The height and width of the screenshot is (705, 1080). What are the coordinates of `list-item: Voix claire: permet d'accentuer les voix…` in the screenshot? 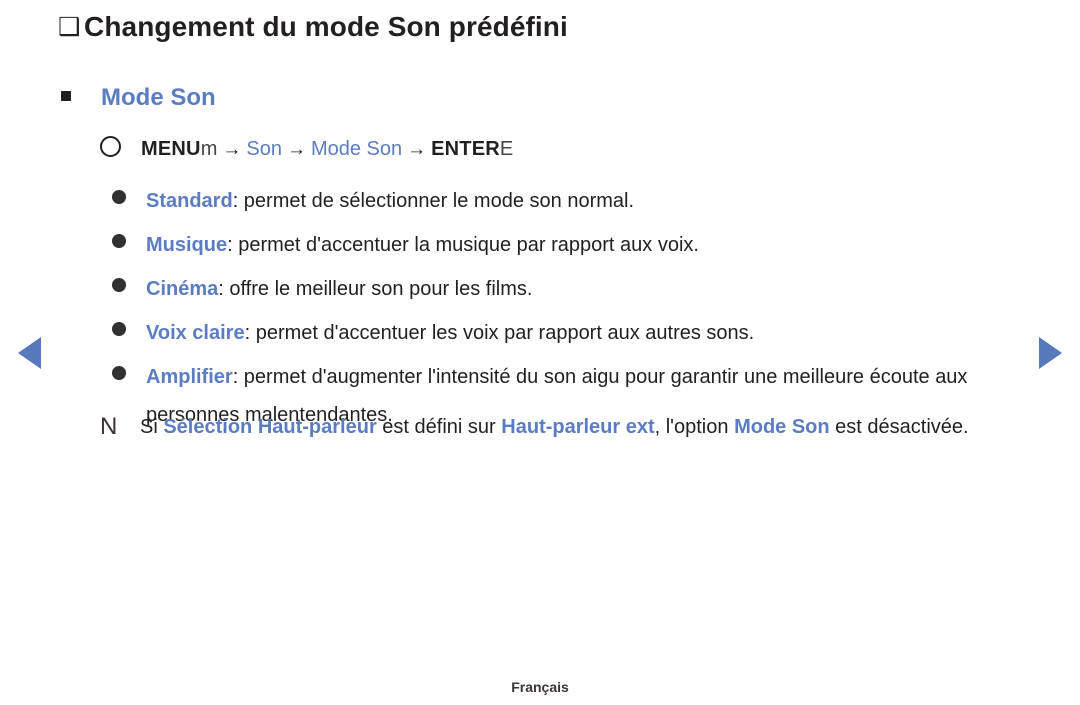 It's located at (562, 333).